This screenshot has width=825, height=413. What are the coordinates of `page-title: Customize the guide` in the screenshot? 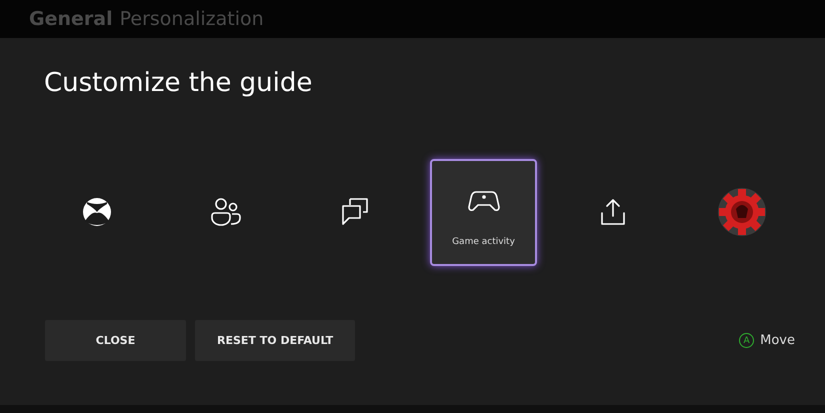 It's located at (178, 83).